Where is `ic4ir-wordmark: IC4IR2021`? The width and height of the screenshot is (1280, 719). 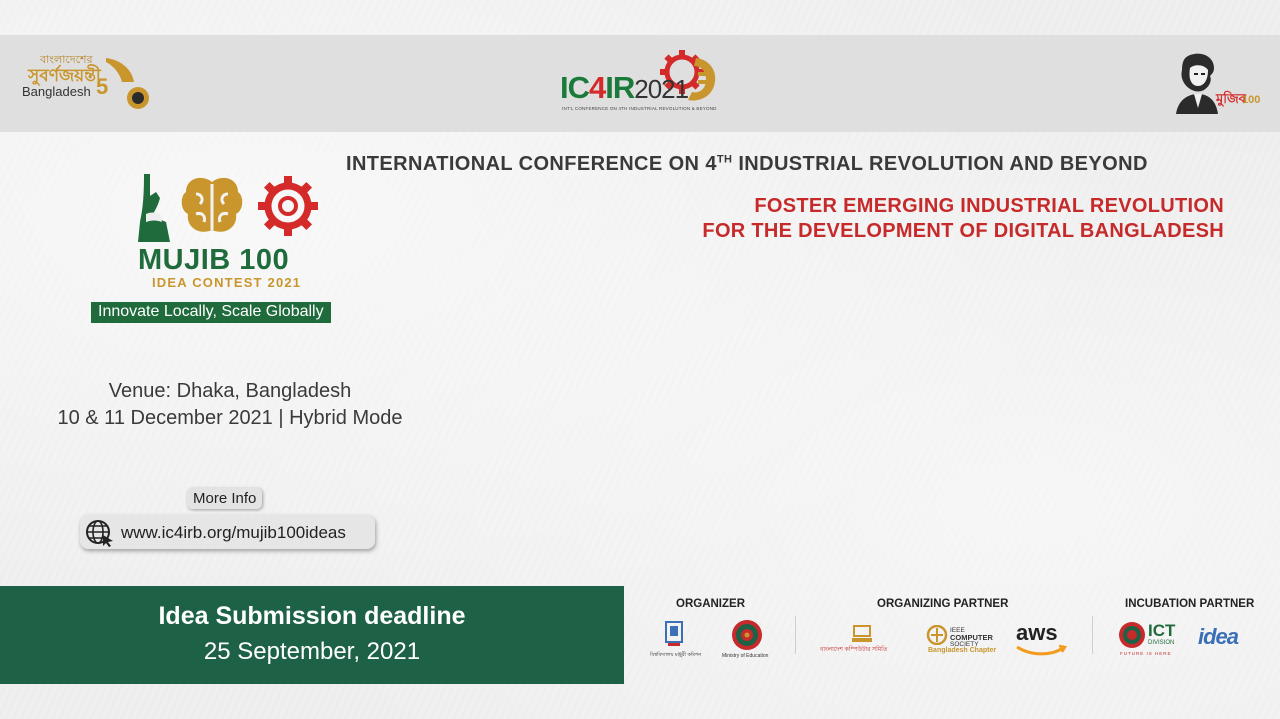 ic4ir-wordmark: IC4IR2021 is located at coordinates (624, 87).